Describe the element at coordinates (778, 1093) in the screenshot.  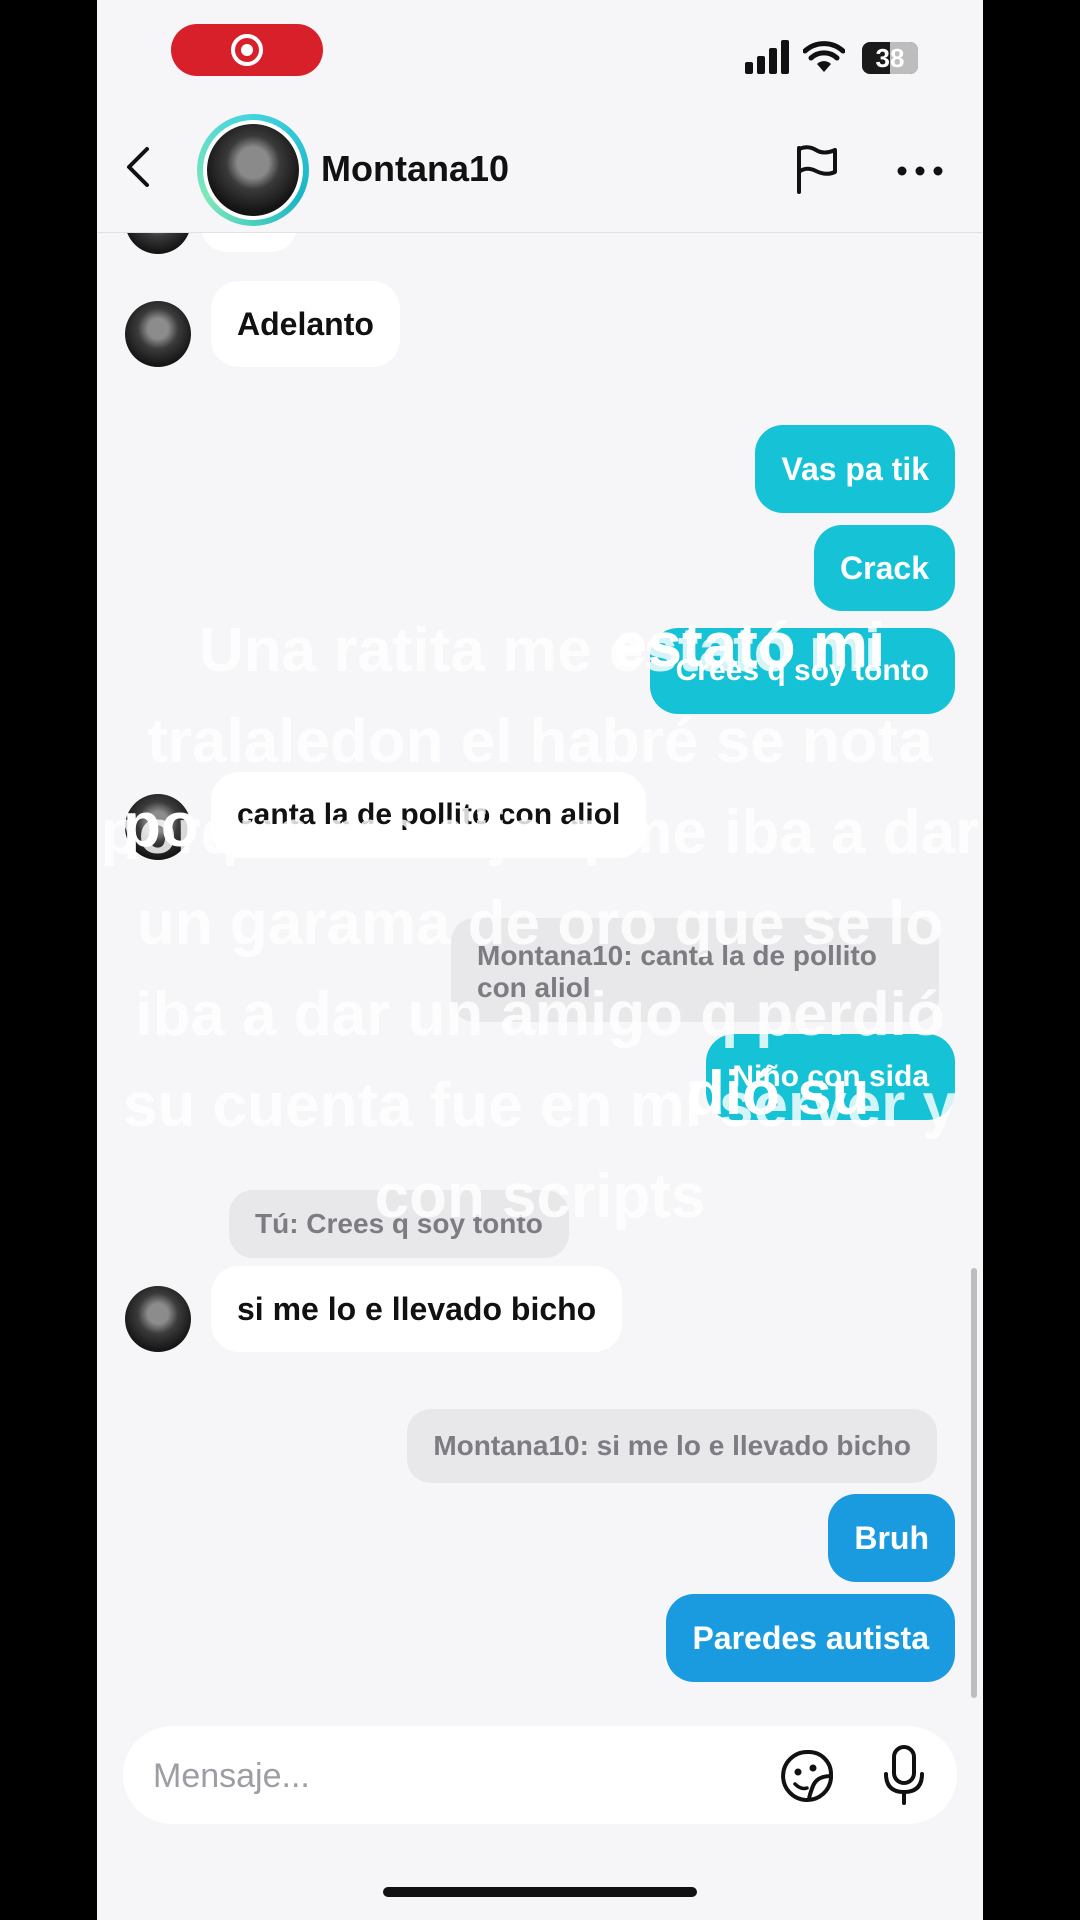
I see `caption-fragment: dió su` at that location.